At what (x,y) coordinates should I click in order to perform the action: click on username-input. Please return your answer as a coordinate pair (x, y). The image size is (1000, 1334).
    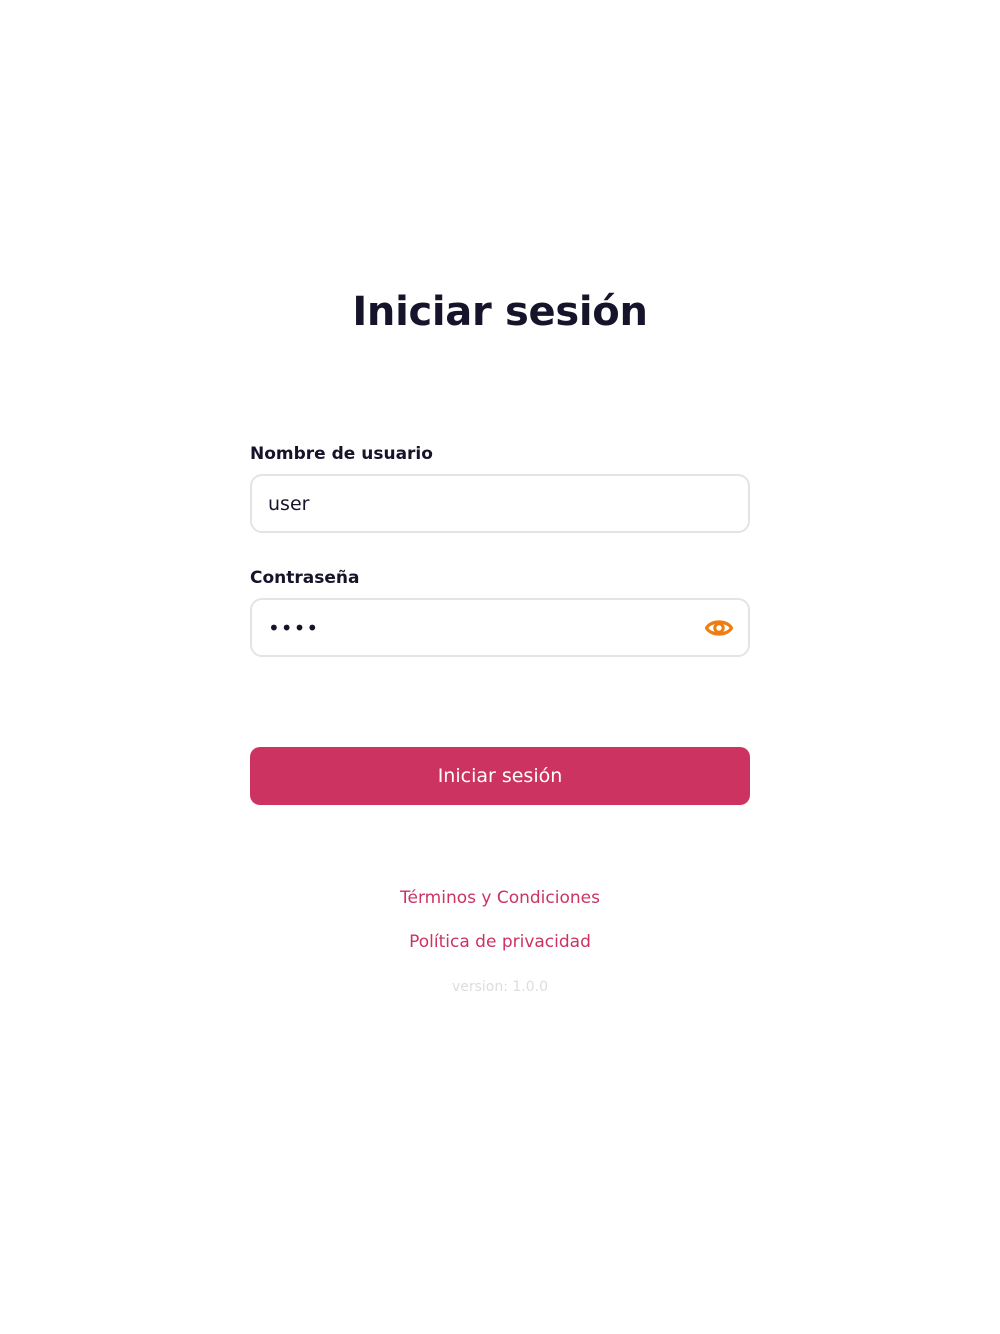
    Looking at the image, I should click on (498, 503).